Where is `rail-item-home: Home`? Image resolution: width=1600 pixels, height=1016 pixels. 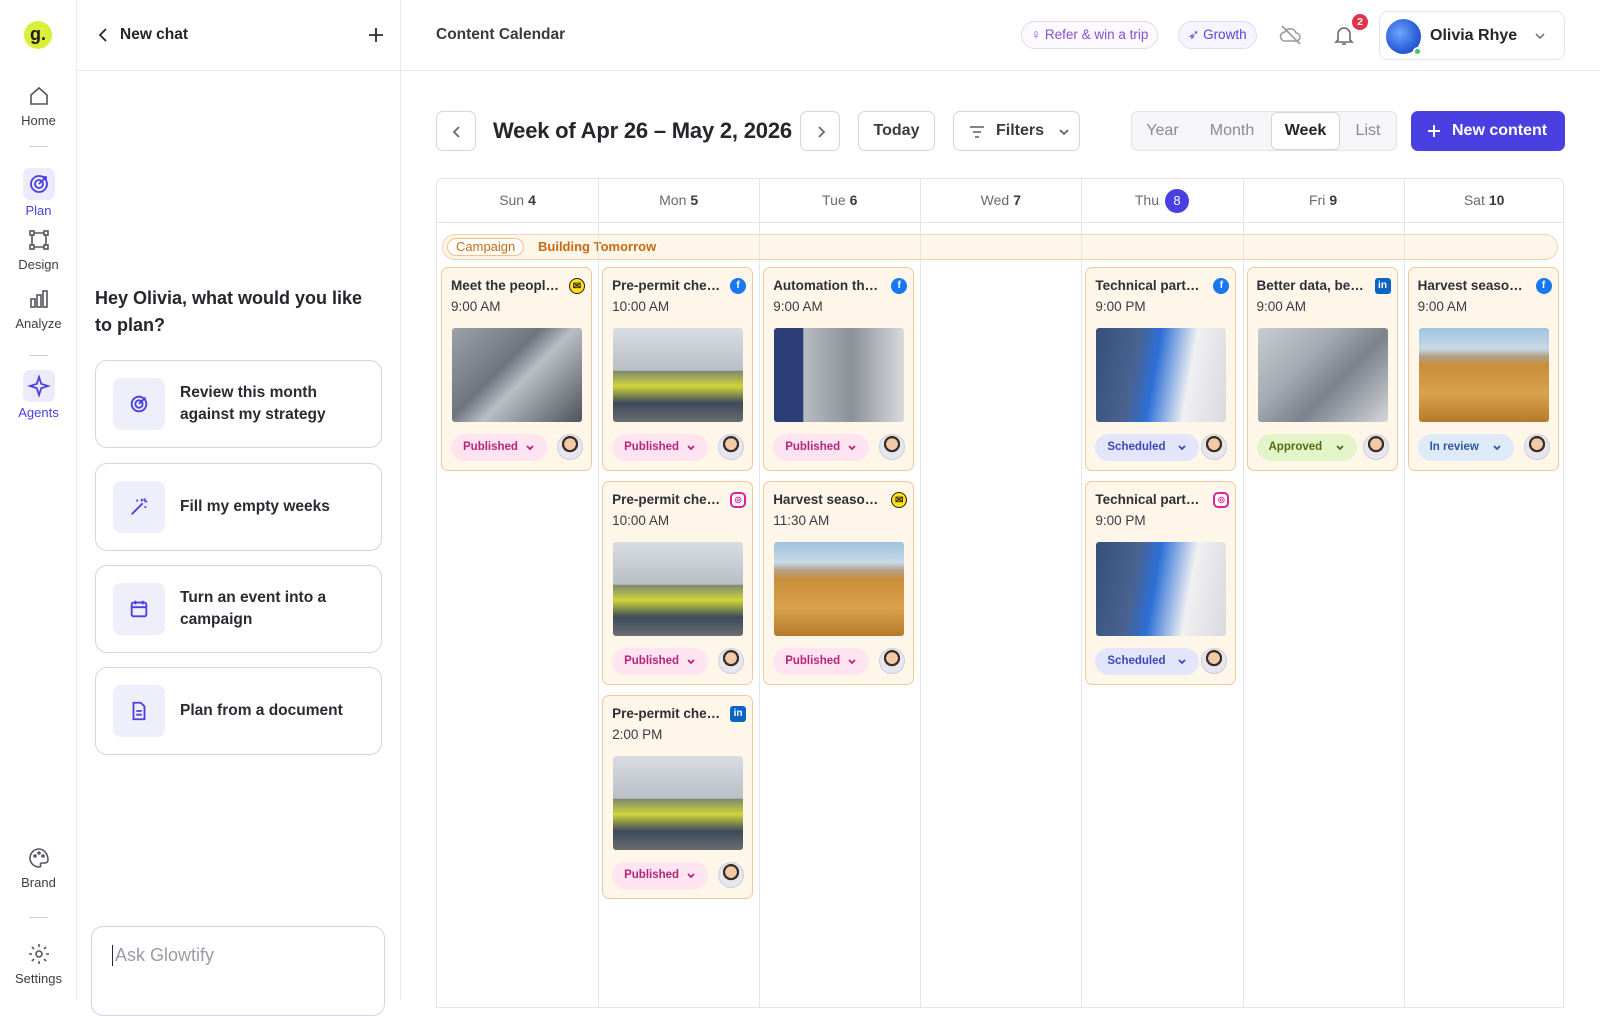
rail-item-home: Home is located at coordinates (38, 106).